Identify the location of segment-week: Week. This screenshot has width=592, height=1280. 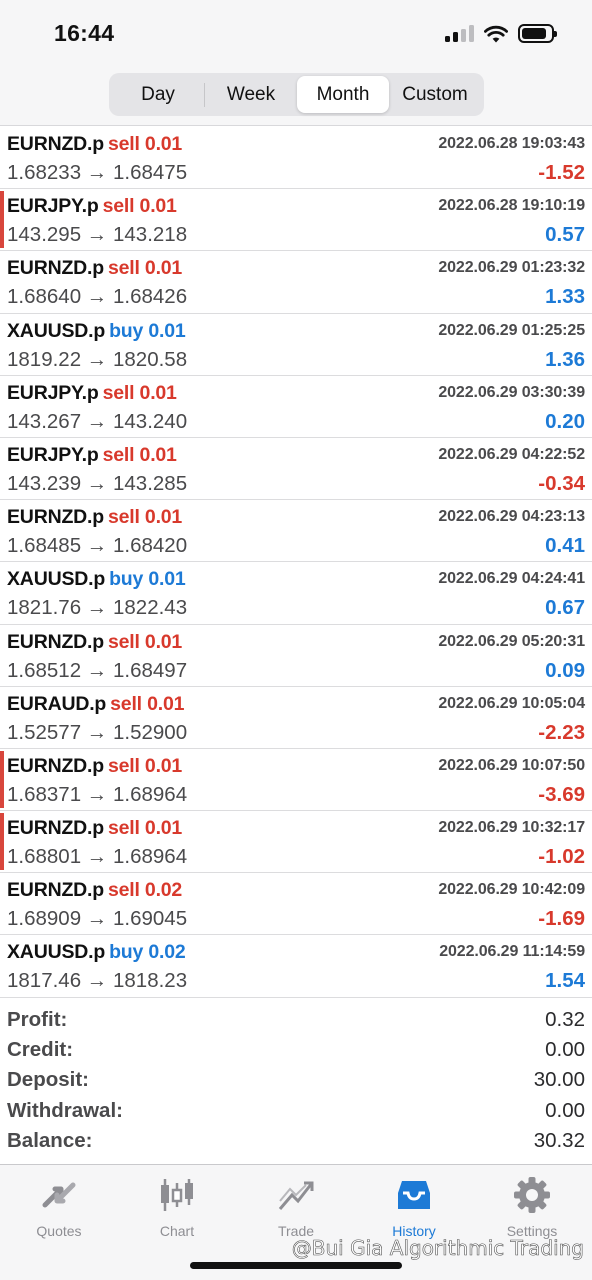
(251, 94).